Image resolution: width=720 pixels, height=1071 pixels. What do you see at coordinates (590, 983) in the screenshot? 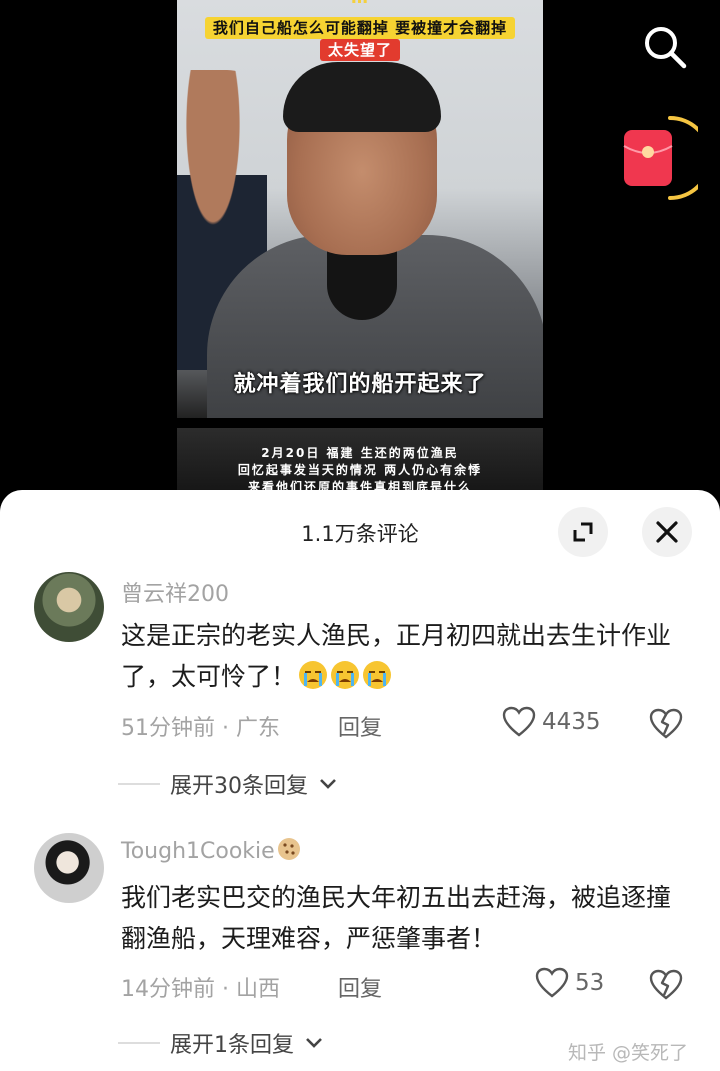
I see `like-count: 53` at bounding box center [590, 983].